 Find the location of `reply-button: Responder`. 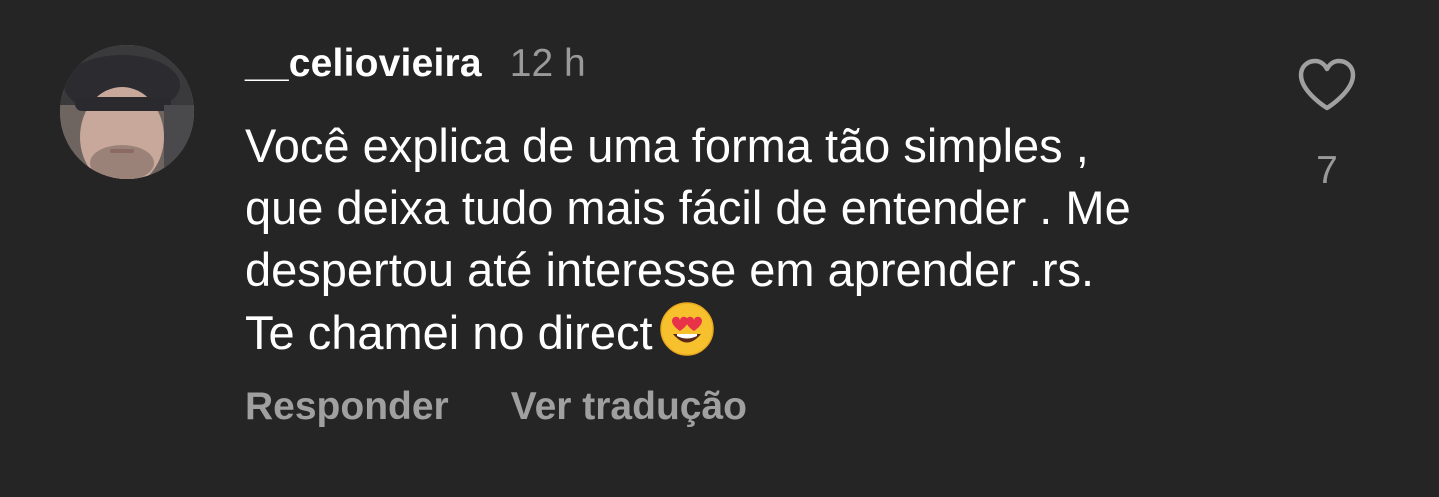

reply-button: Responder is located at coordinates (347, 407).